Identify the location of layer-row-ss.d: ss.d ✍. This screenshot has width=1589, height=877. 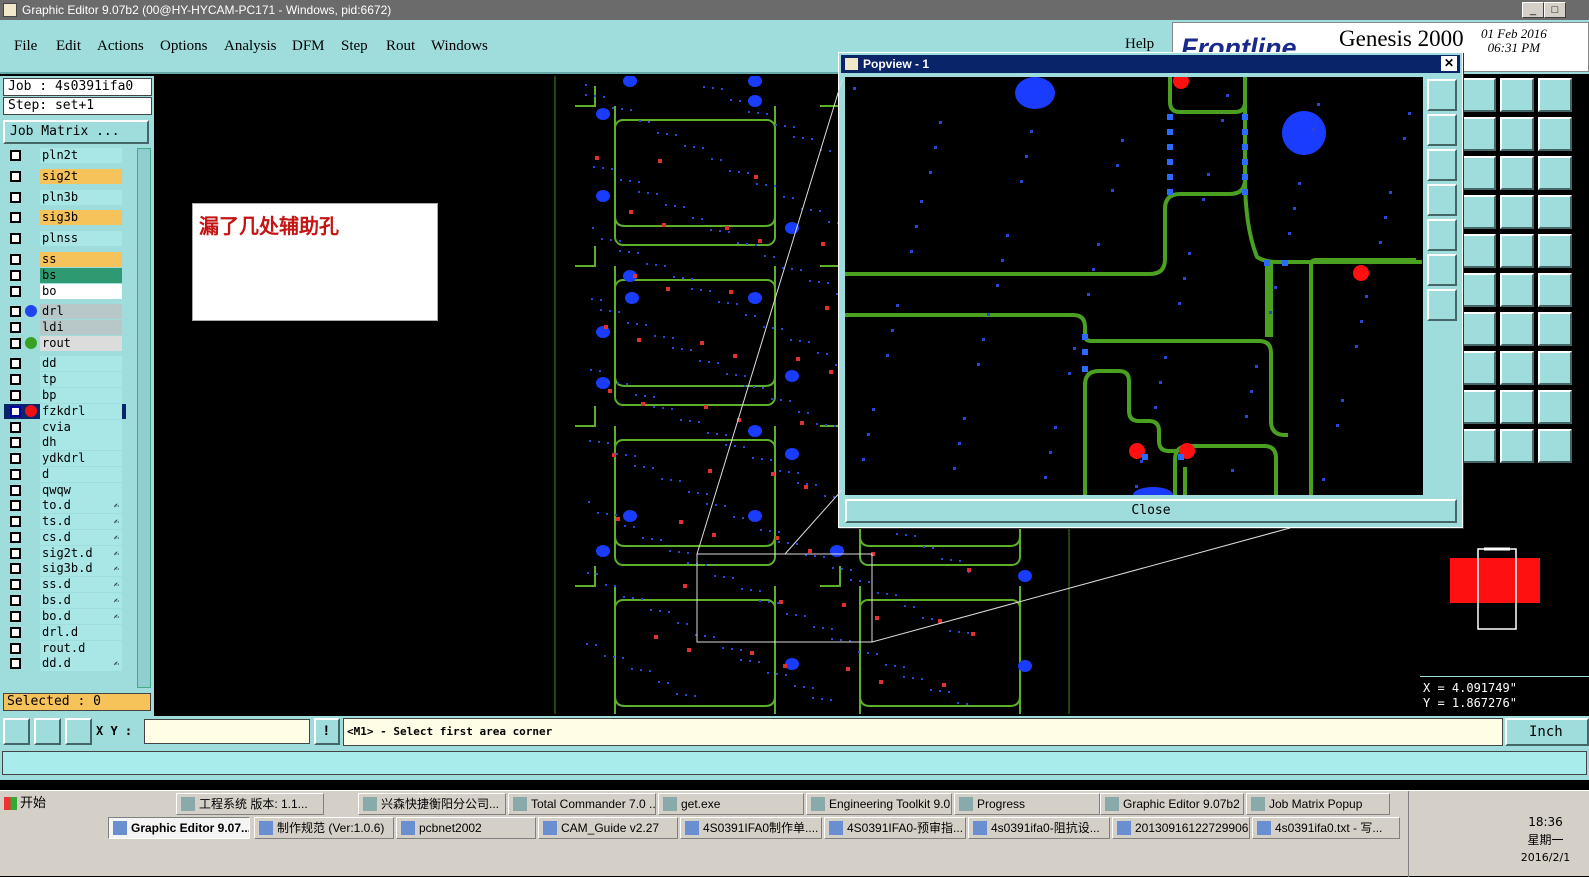
(65, 584).